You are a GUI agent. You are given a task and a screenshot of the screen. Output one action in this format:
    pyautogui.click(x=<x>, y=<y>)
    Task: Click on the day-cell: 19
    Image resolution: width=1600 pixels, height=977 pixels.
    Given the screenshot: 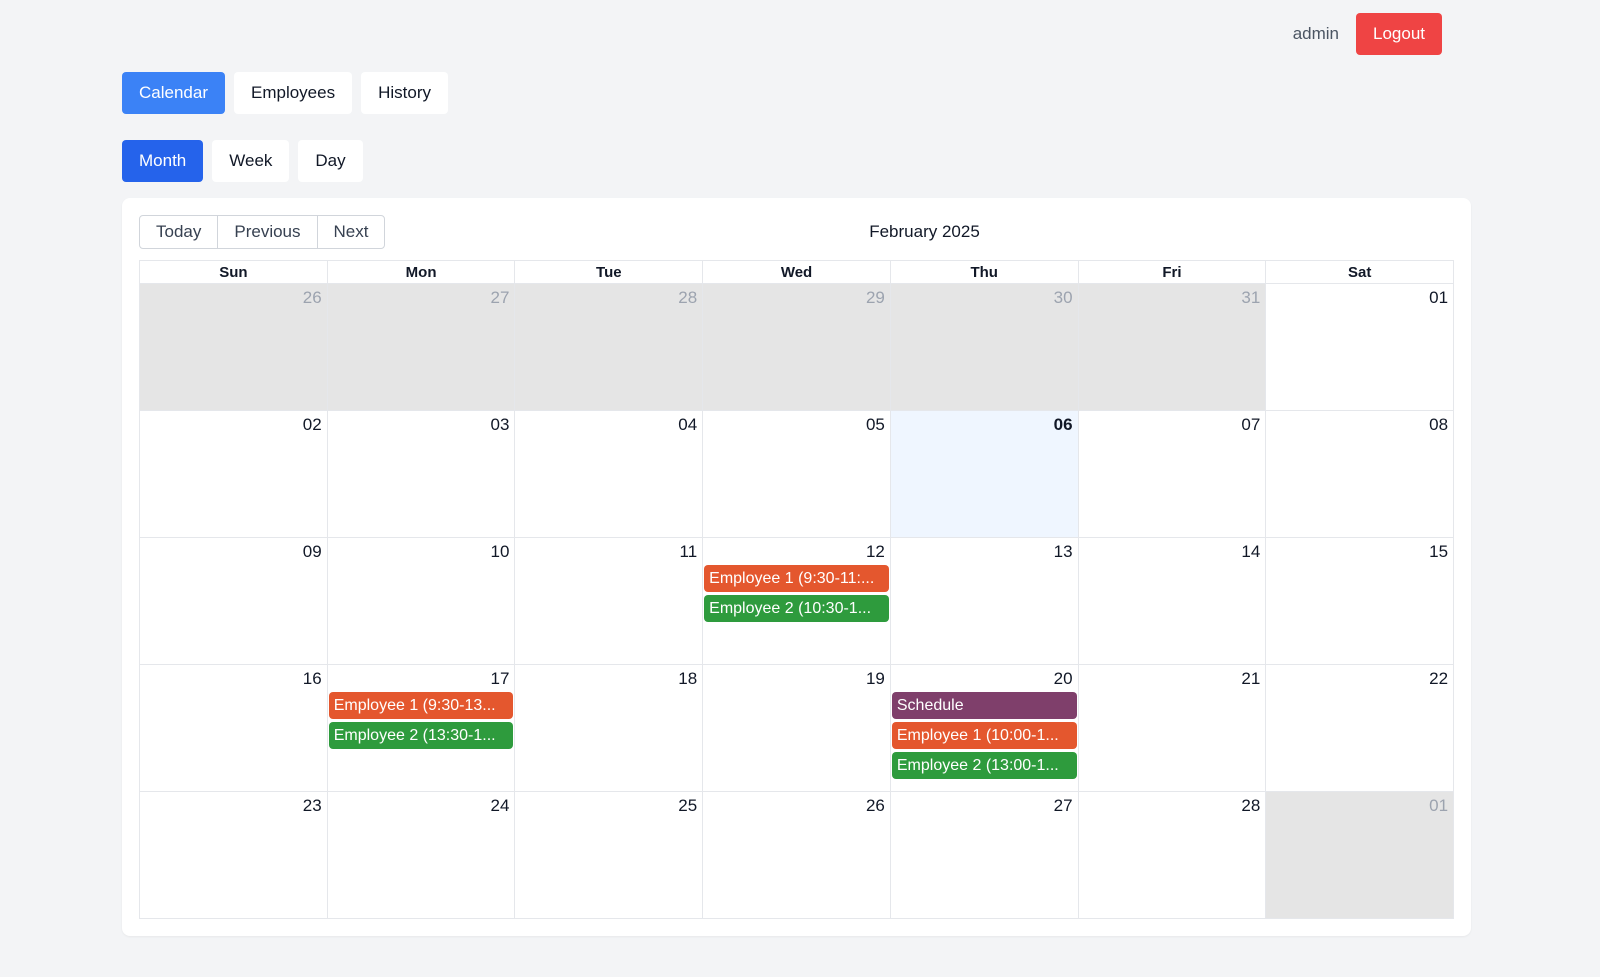 What is the action you would take?
    pyautogui.click(x=797, y=728)
    